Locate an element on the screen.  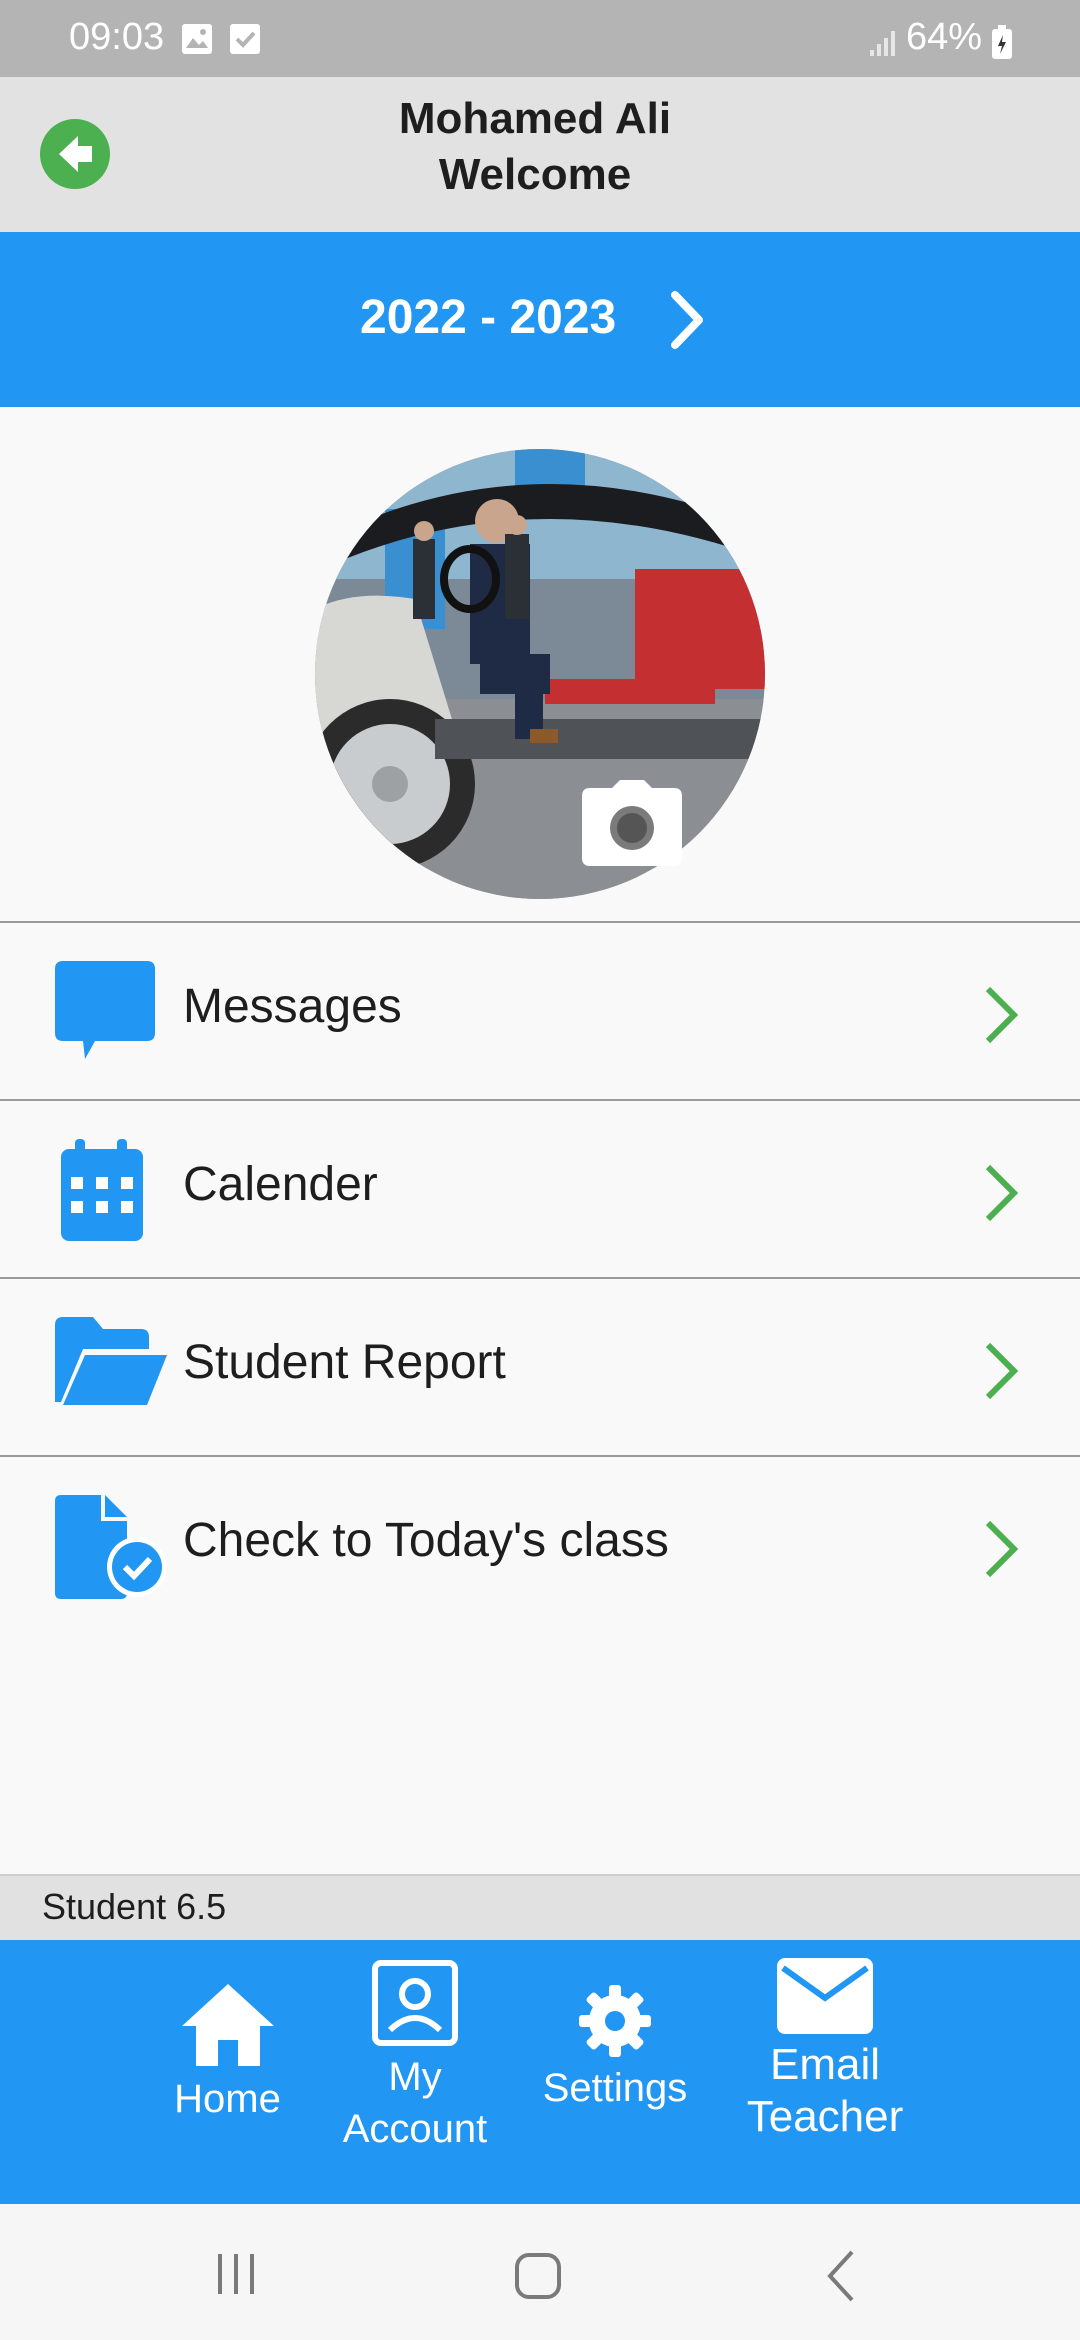
home-icon is located at coordinates (227, 2025).